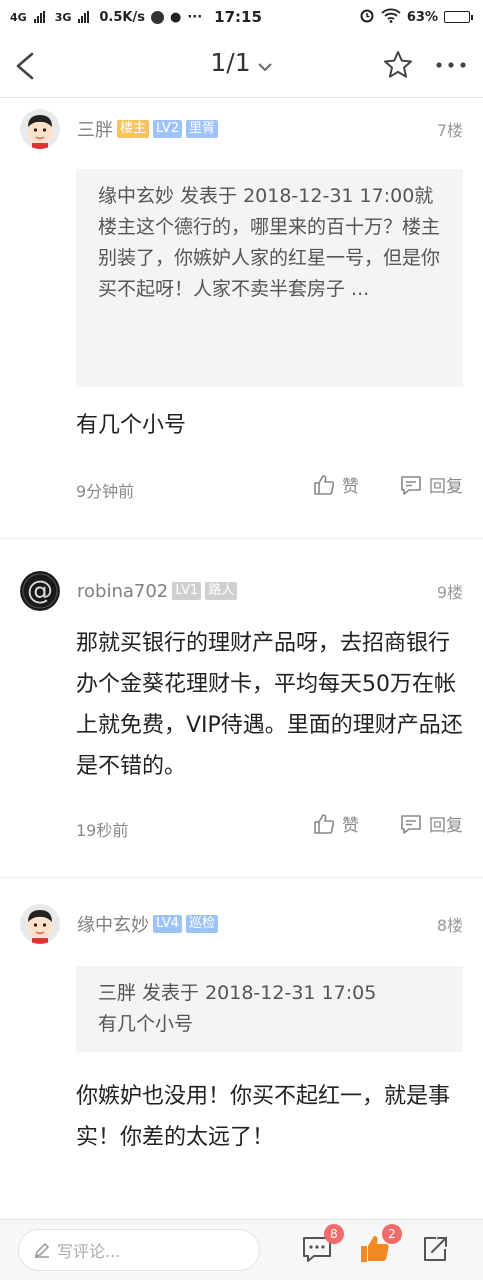 The image size is (483, 1280). What do you see at coordinates (265, 64) in the screenshot?
I see `chevron-down-icon` at bounding box center [265, 64].